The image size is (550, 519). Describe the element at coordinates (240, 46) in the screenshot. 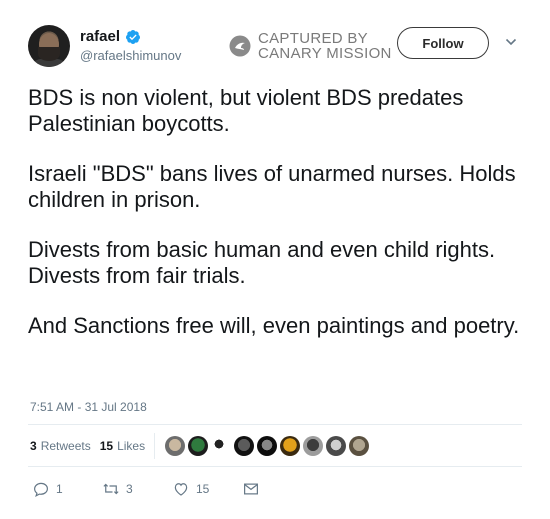

I see `canary-mission-logo-icon` at that location.